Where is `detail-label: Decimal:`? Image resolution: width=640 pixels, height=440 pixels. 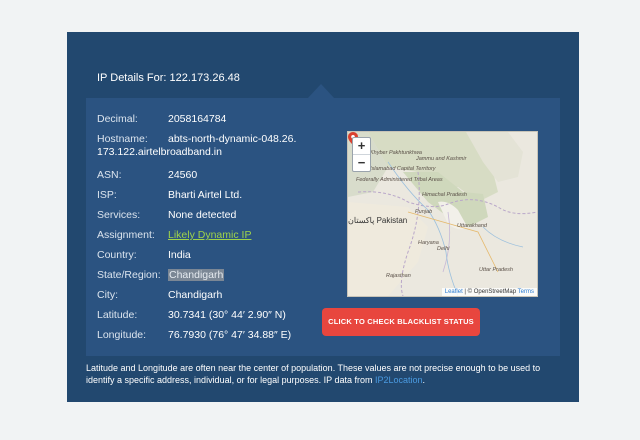
detail-label: Decimal: is located at coordinates (117, 119).